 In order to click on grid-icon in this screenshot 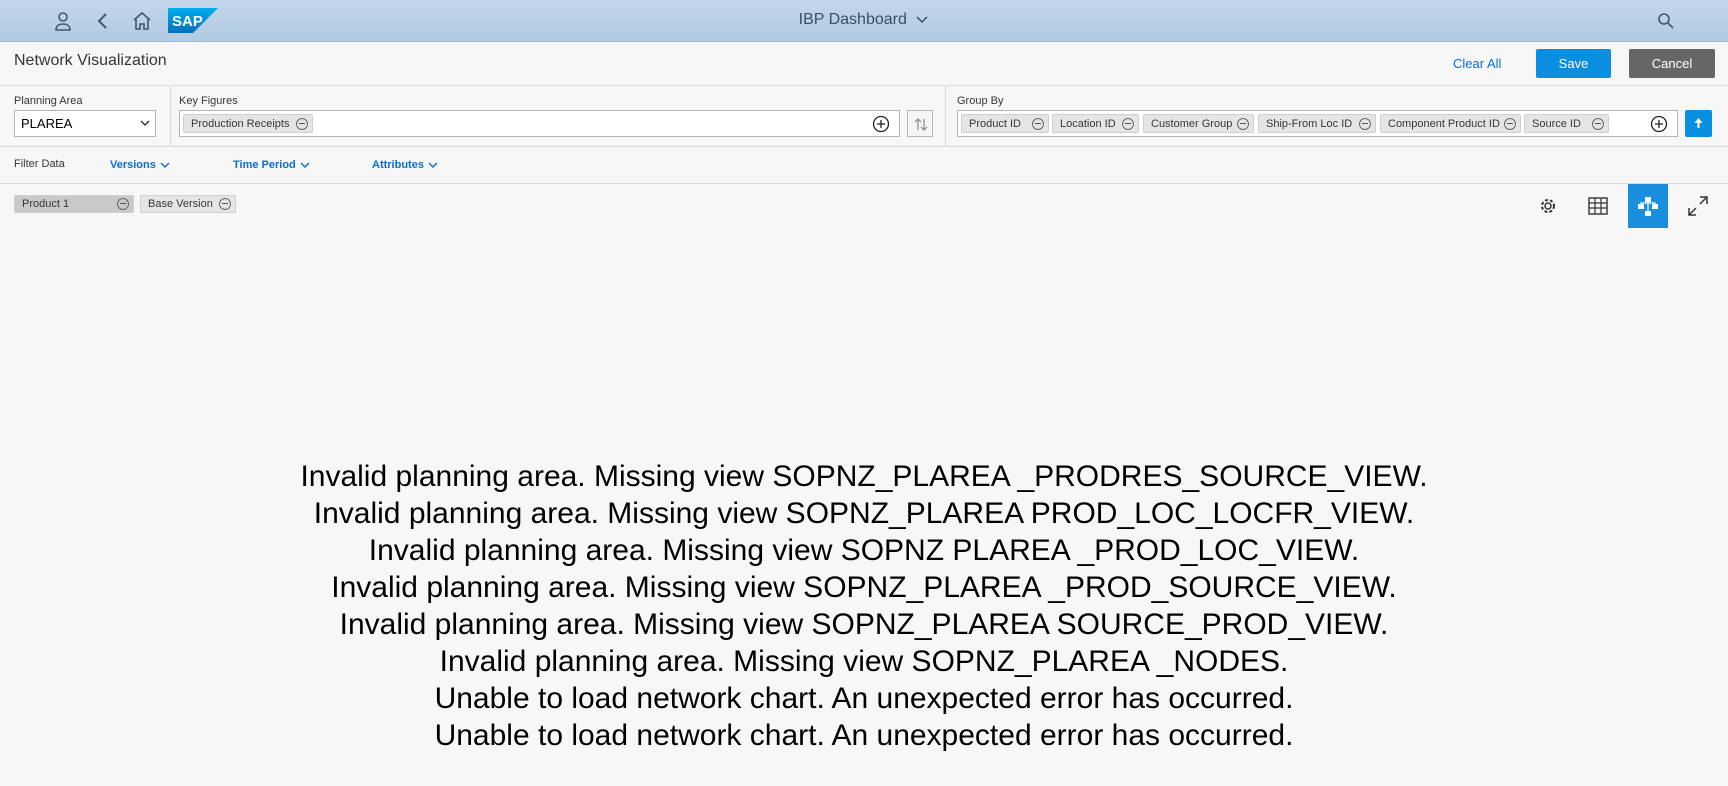, I will do `click(1598, 206)`.